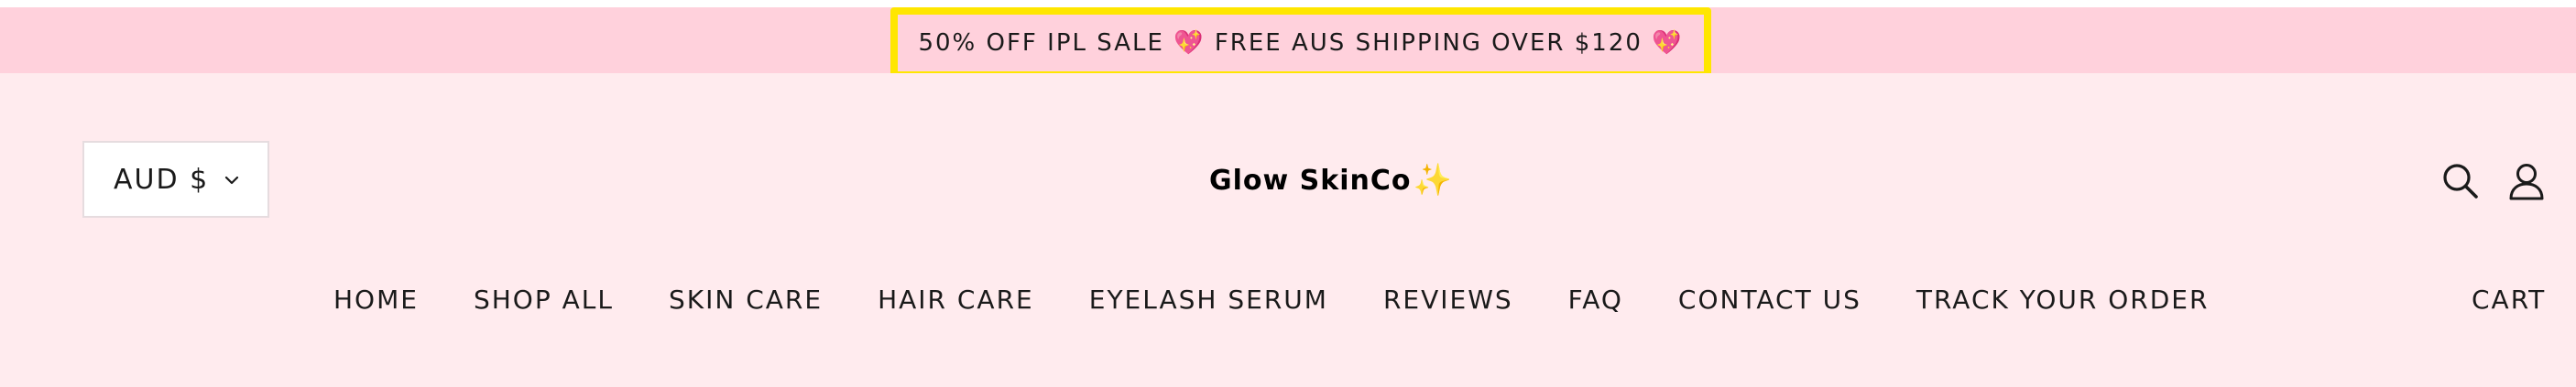 This screenshot has height=387, width=2576. What do you see at coordinates (1429, 43) in the screenshot?
I see `announcement-text-part2: FREE AUS SHIPPING OVER $120` at bounding box center [1429, 43].